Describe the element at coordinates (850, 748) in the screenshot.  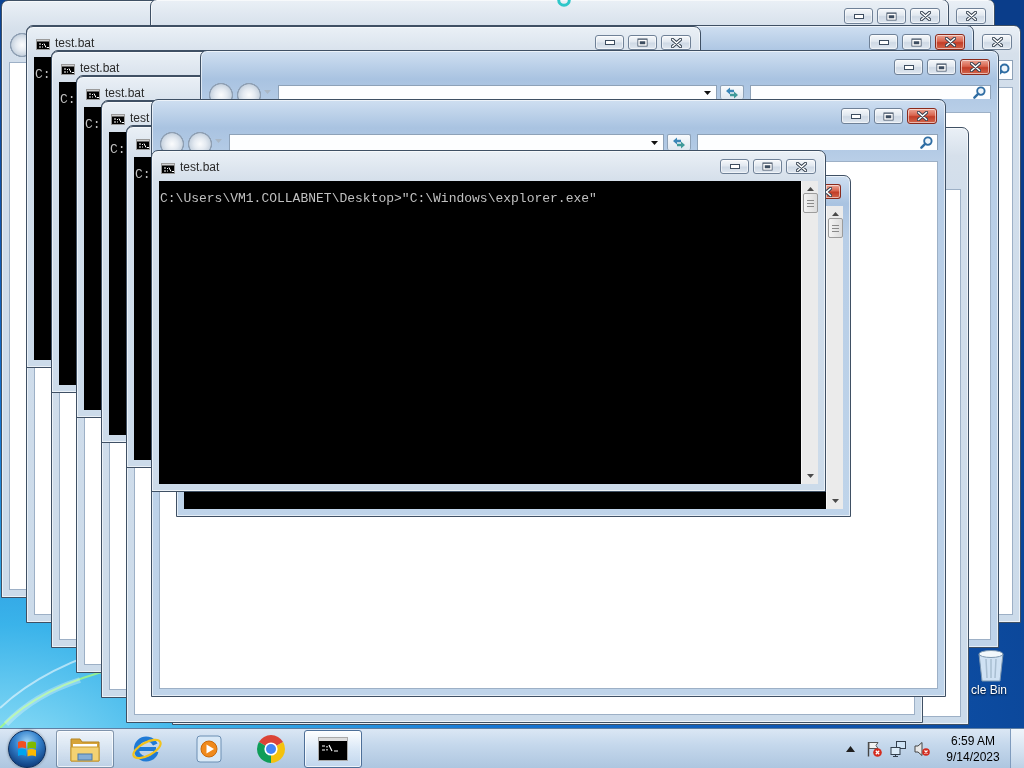
I see `caret-up-icon` at that location.